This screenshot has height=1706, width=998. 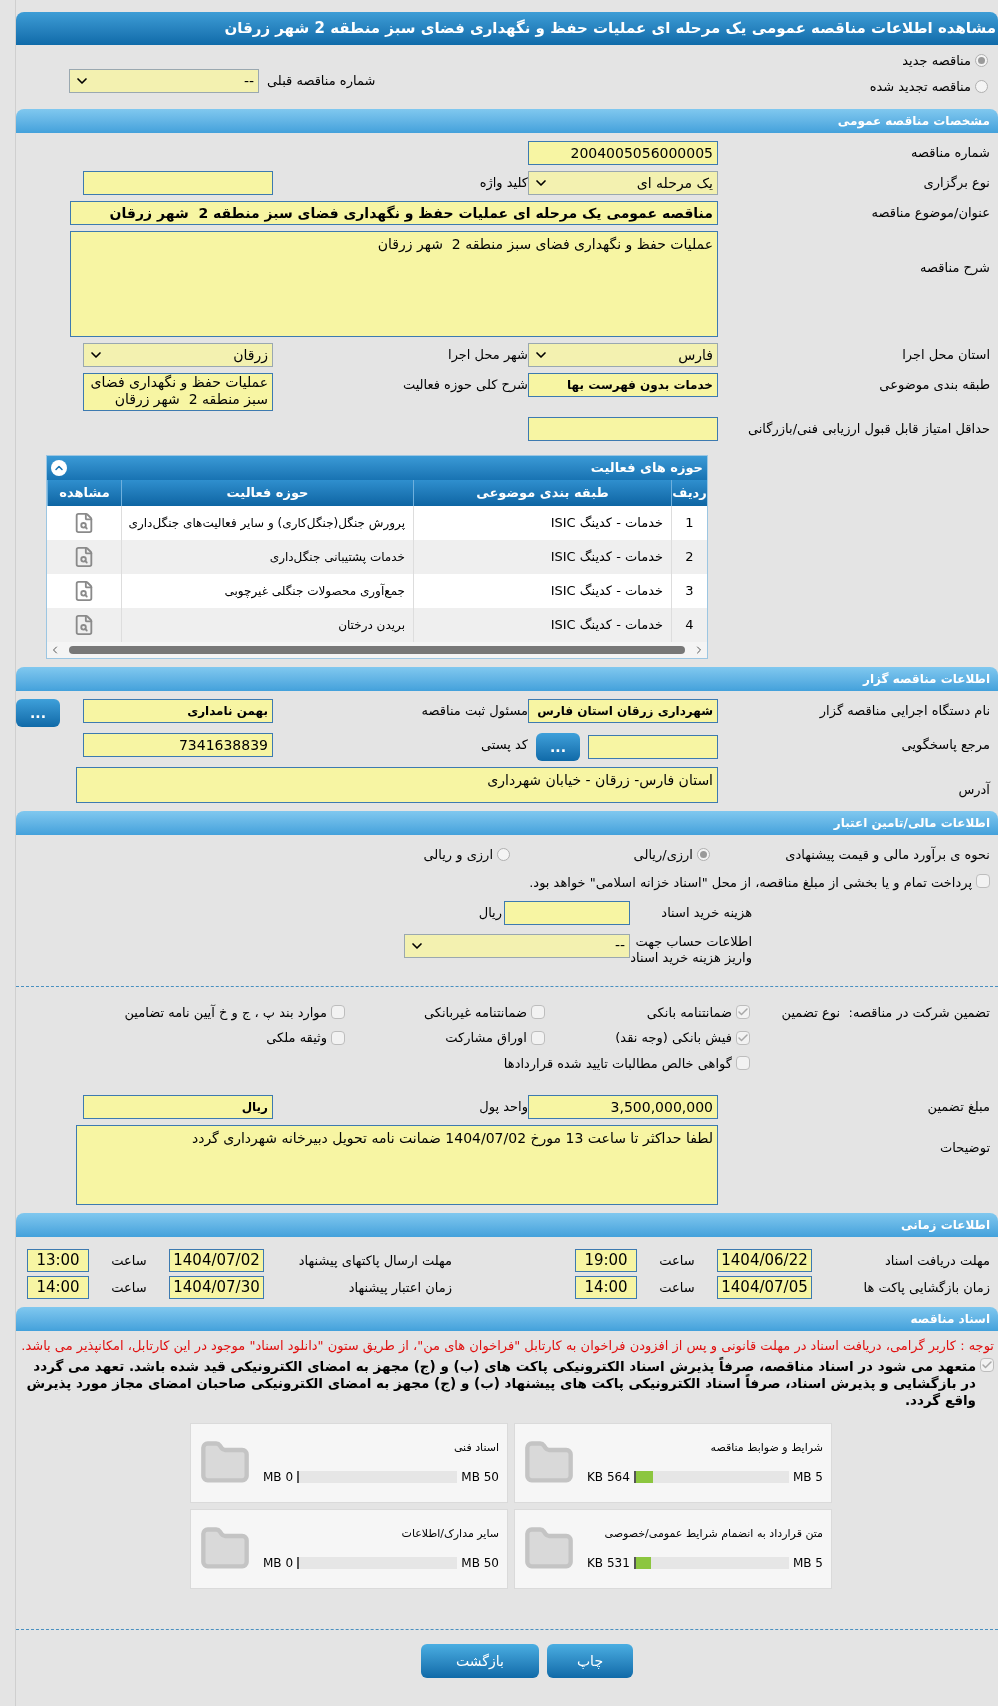 I want to click on table-cell: خدمات - کدینگ ISIC, so click(x=542, y=625).